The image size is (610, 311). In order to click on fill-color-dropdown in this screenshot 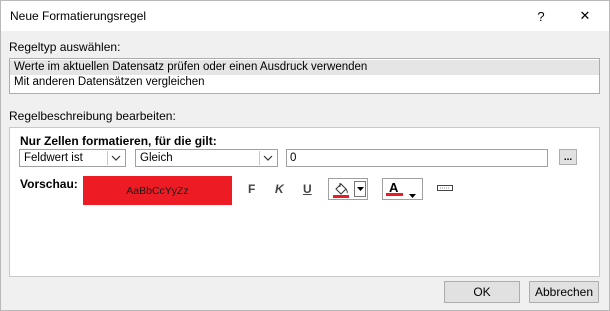, I will do `click(360, 189)`.